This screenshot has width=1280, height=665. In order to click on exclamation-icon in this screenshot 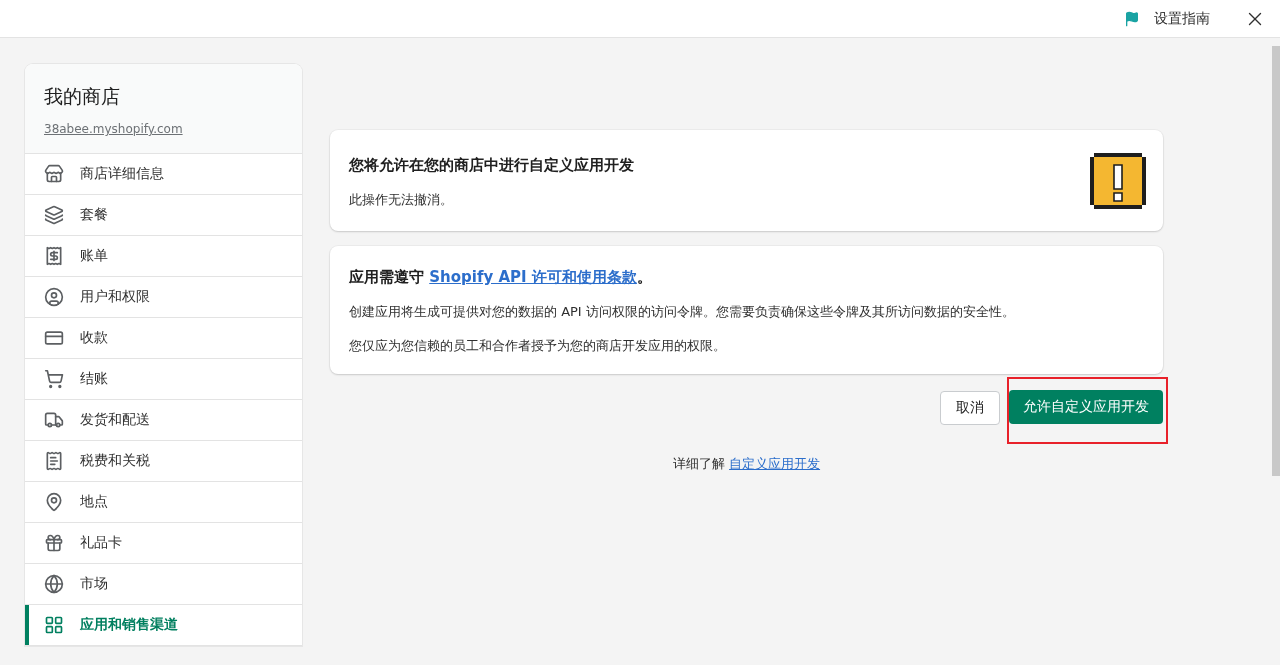, I will do `click(1118, 181)`.